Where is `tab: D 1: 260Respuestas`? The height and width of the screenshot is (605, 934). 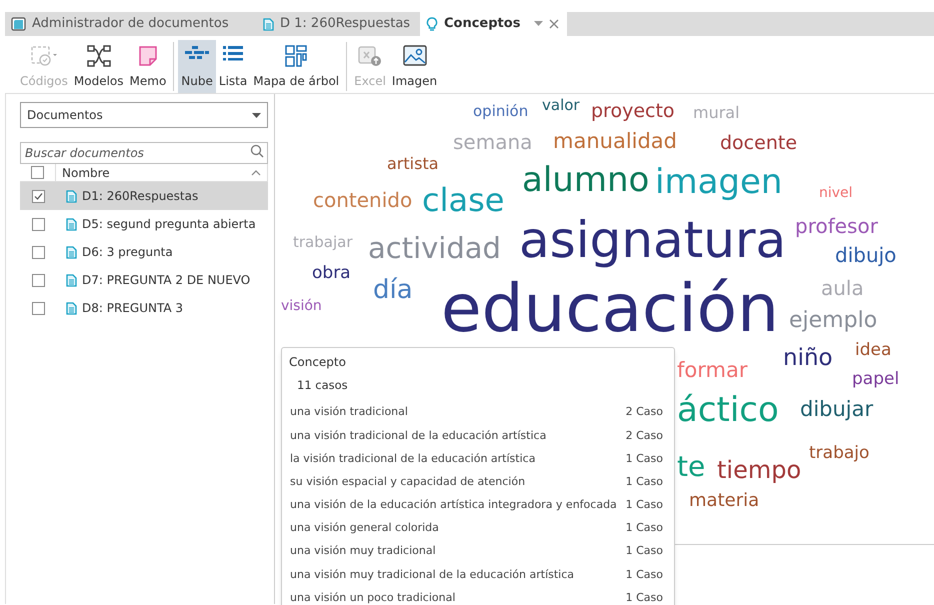
tab: D 1: 260Respuestas is located at coordinates (332, 24).